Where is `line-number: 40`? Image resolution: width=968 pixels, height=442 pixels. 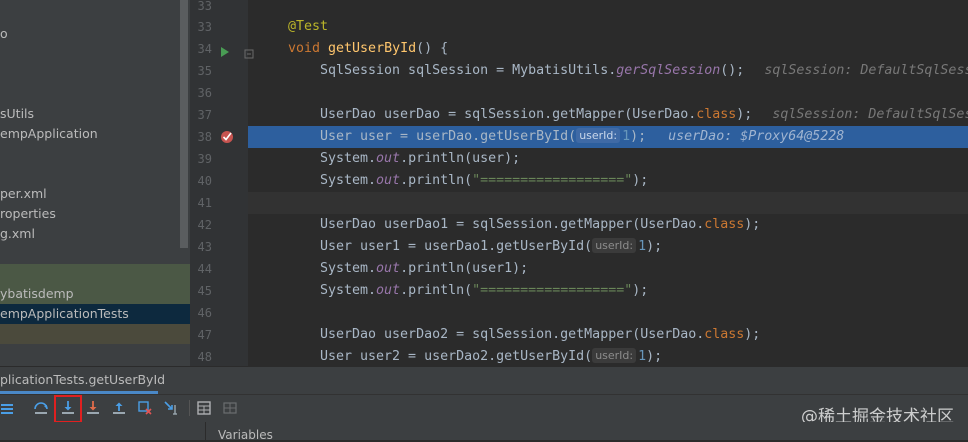 line-number: 40 is located at coordinates (204, 181).